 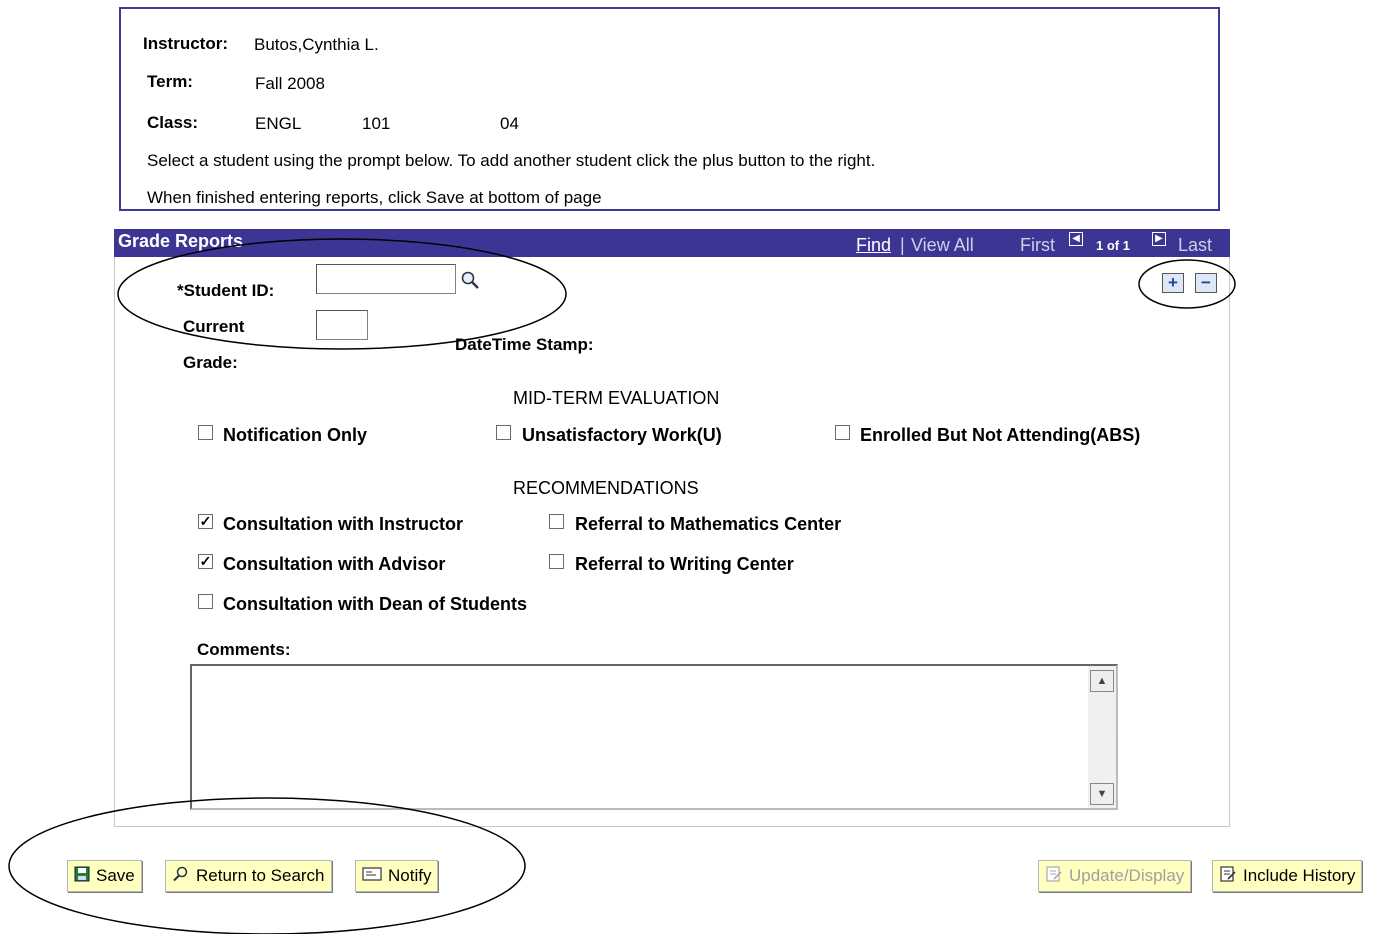 What do you see at coordinates (606, 488) in the screenshot?
I see `recommendations-header: RECOMMENDATIONS` at bounding box center [606, 488].